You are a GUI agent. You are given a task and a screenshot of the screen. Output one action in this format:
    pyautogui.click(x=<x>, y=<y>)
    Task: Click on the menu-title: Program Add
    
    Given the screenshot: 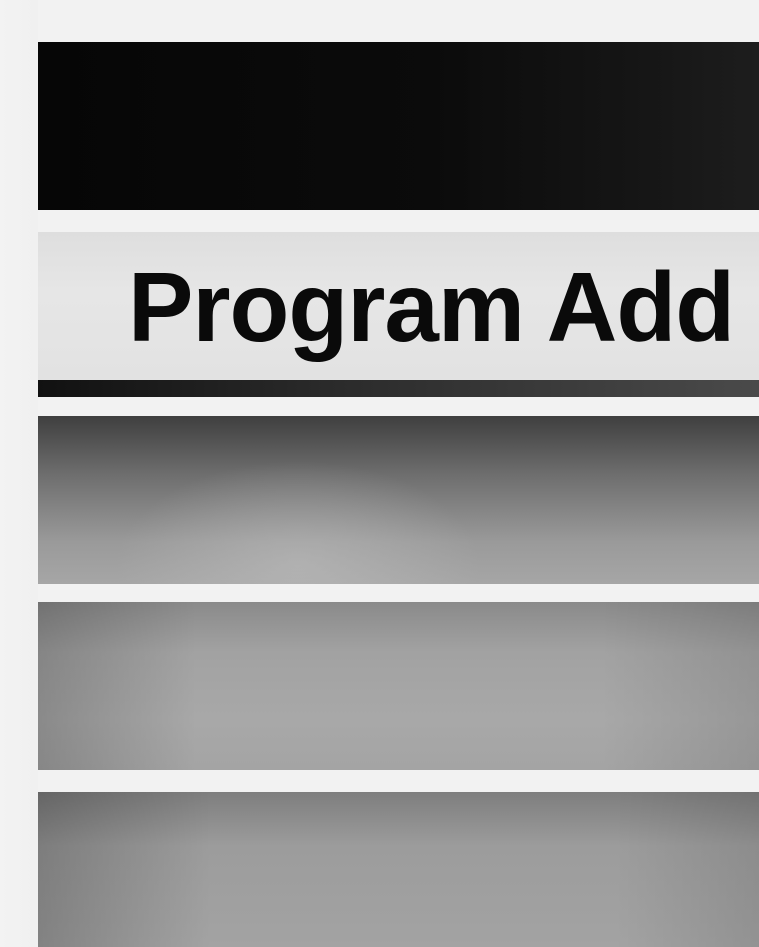 What is the action you would take?
    pyautogui.click(x=431, y=307)
    